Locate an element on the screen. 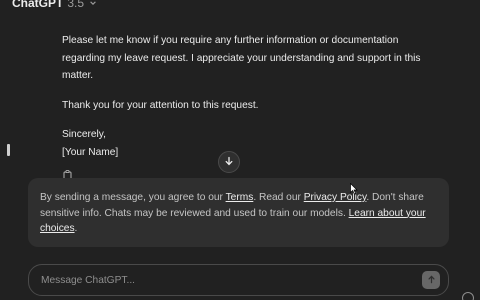  message-input is located at coordinates (243, 280).